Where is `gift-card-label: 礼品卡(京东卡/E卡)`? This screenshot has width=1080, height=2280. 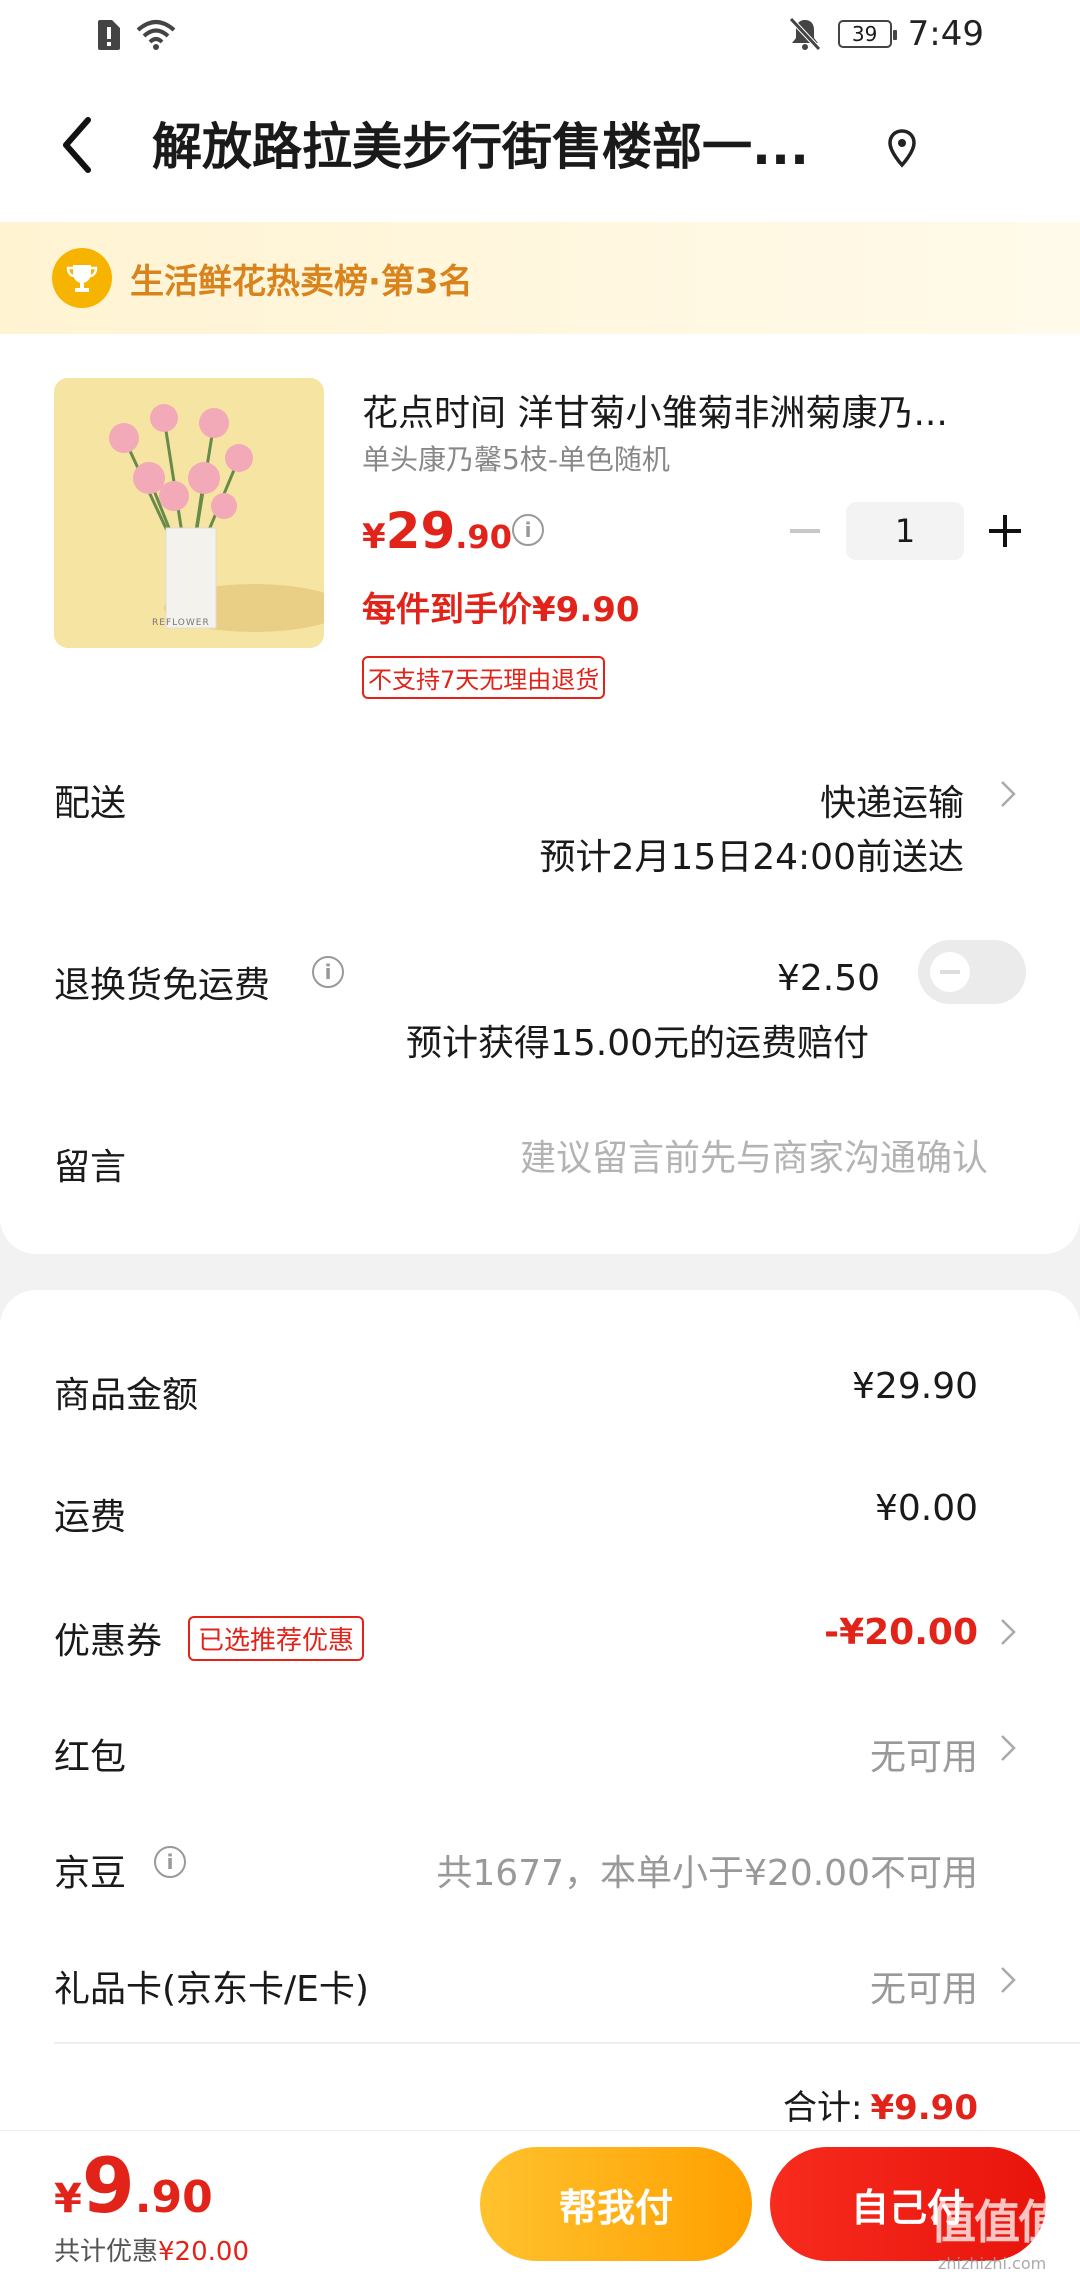 gift-card-label: 礼品卡(京东卡/E卡) is located at coordinates (211, 1989).